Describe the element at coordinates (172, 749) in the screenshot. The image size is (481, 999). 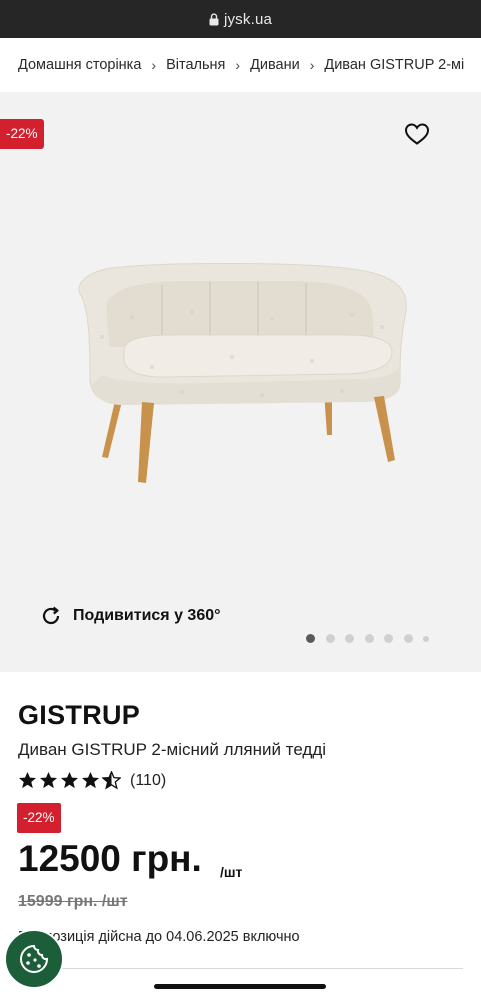
I see `product-title: Диван GISTRUP 2-місний лляний тедді` at that location.